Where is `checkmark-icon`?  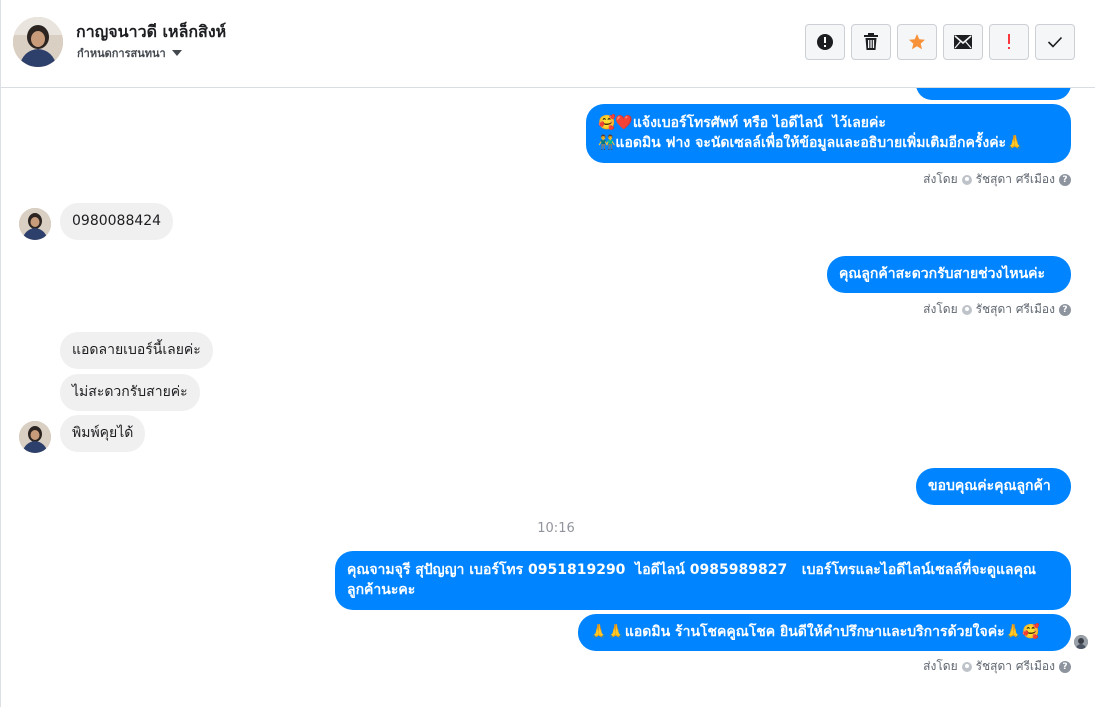 checkmark-icon is located at coordinates (1055, 42).